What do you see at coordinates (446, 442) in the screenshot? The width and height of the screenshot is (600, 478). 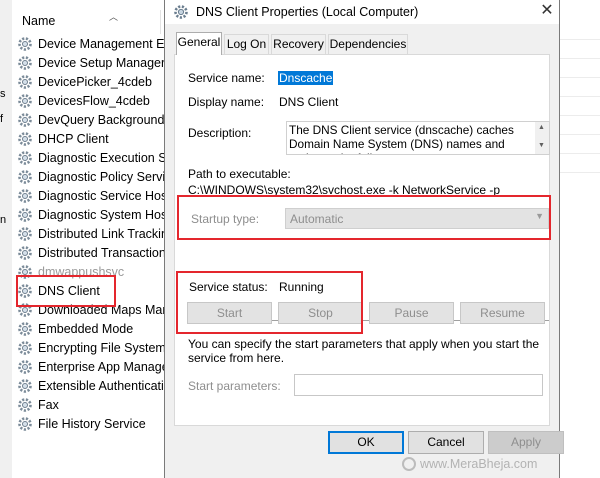 I see `cancel-button: Cancel` at bounding box center [446, 442].